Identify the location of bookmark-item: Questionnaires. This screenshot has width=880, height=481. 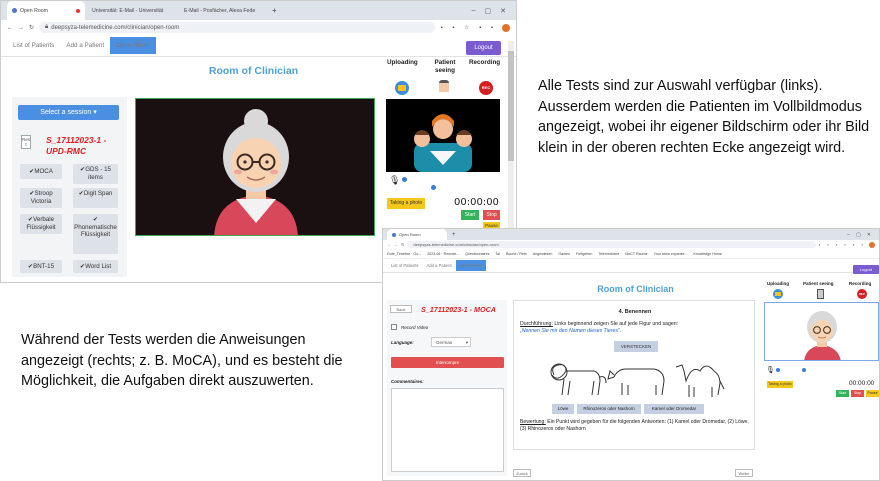
(477, 254).